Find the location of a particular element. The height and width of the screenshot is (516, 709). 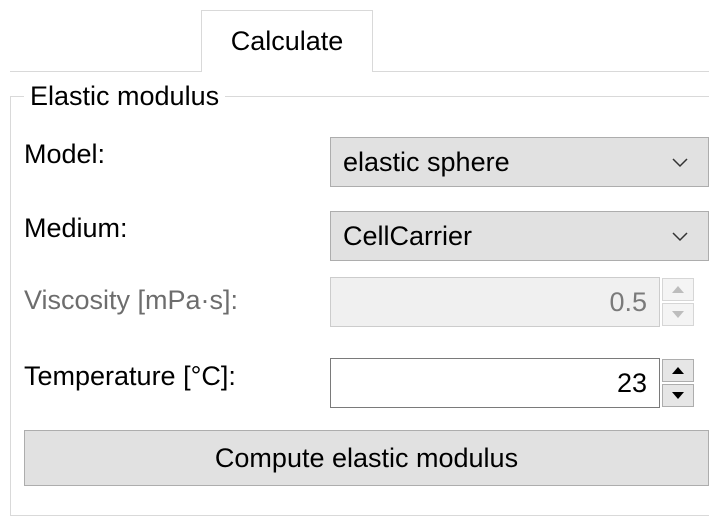

model-select-value: elastic sphere is located at coordinates (426, 161).